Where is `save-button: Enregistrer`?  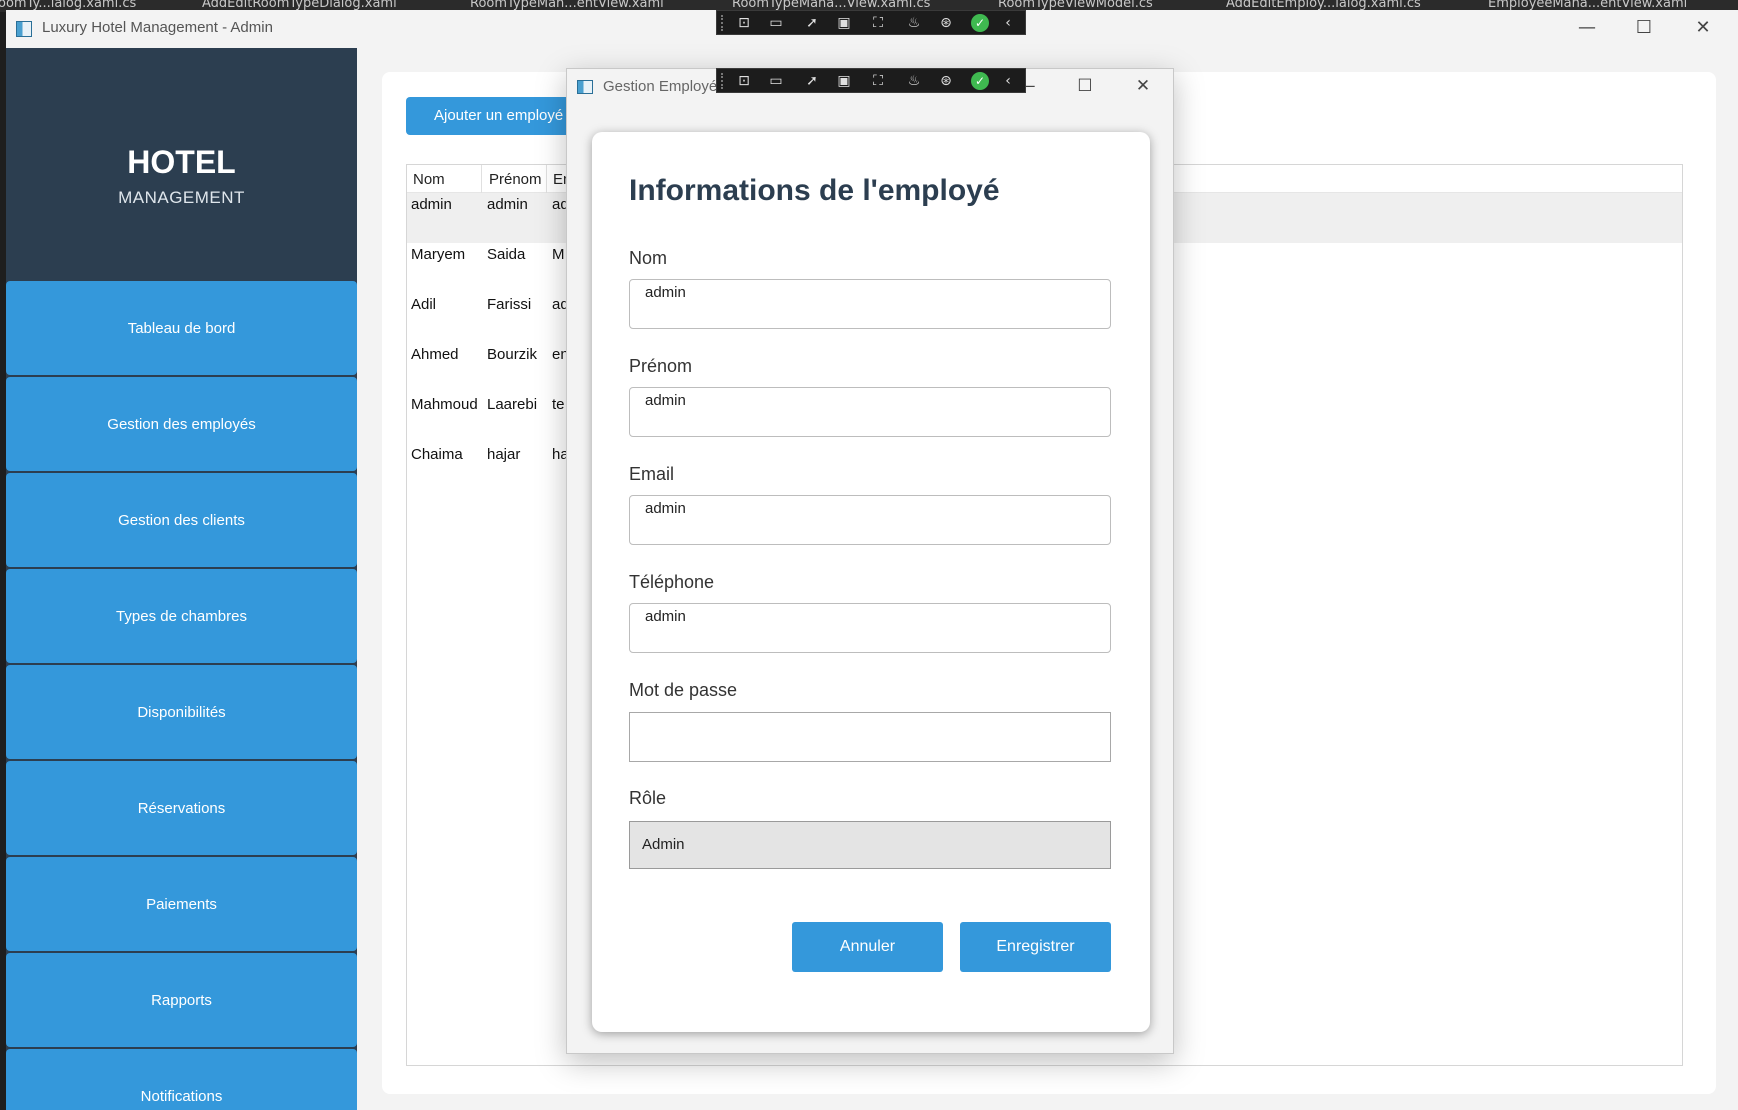
save-button: Enregistrer is located at coordinates (1035, 947).